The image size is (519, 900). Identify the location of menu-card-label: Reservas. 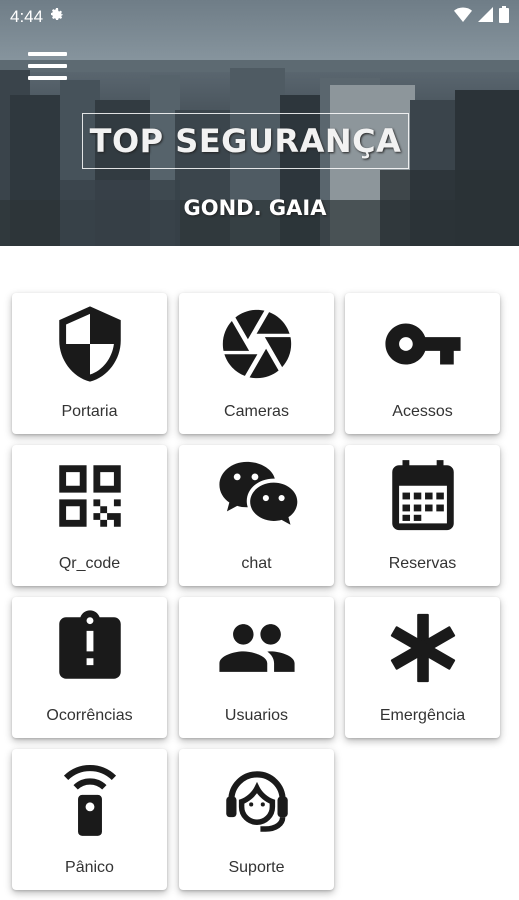
(422, 563).